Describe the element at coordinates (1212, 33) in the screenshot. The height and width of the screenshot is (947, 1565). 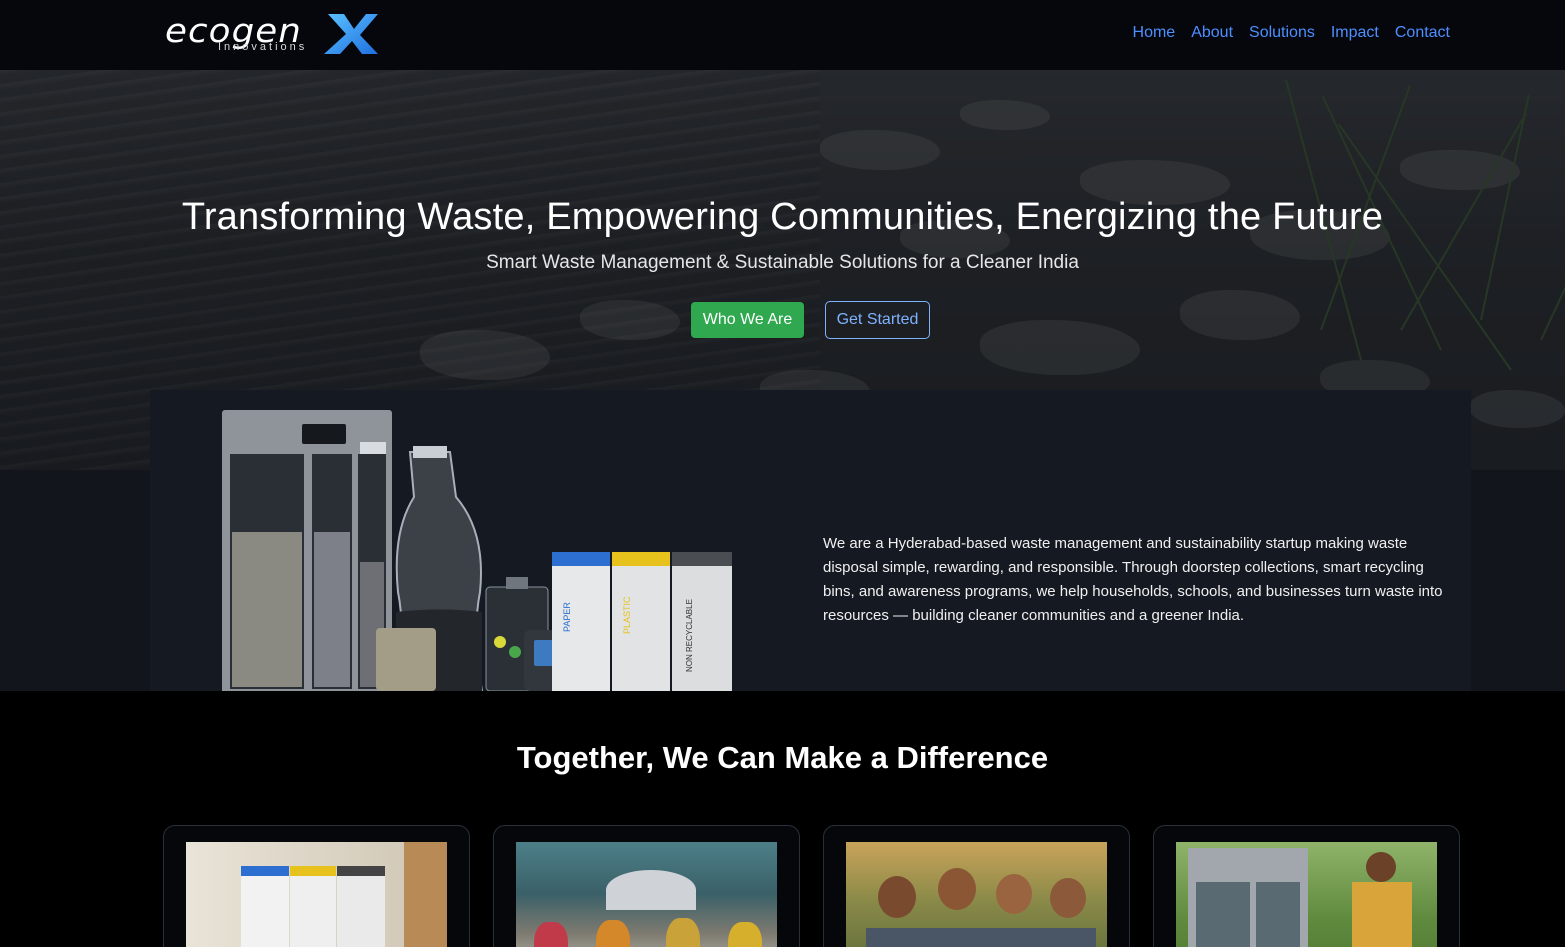
I see `nav-link-about: About` at that location.